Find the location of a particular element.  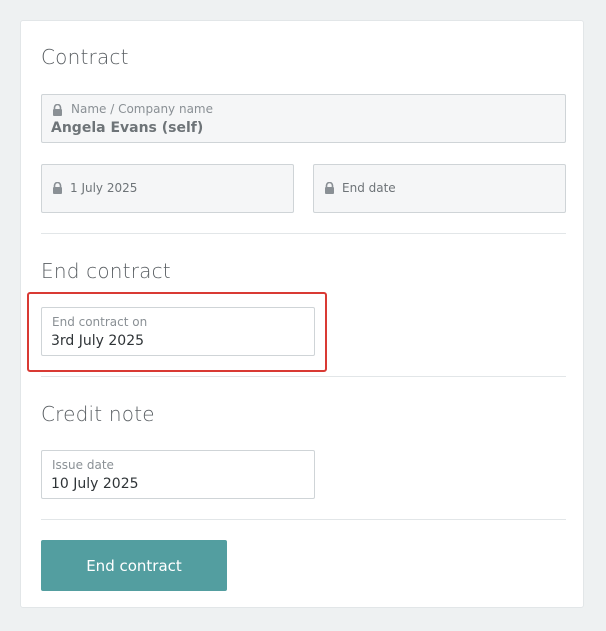

issue-date-value: 10 July 2025 is located at coordinates (95, 484).